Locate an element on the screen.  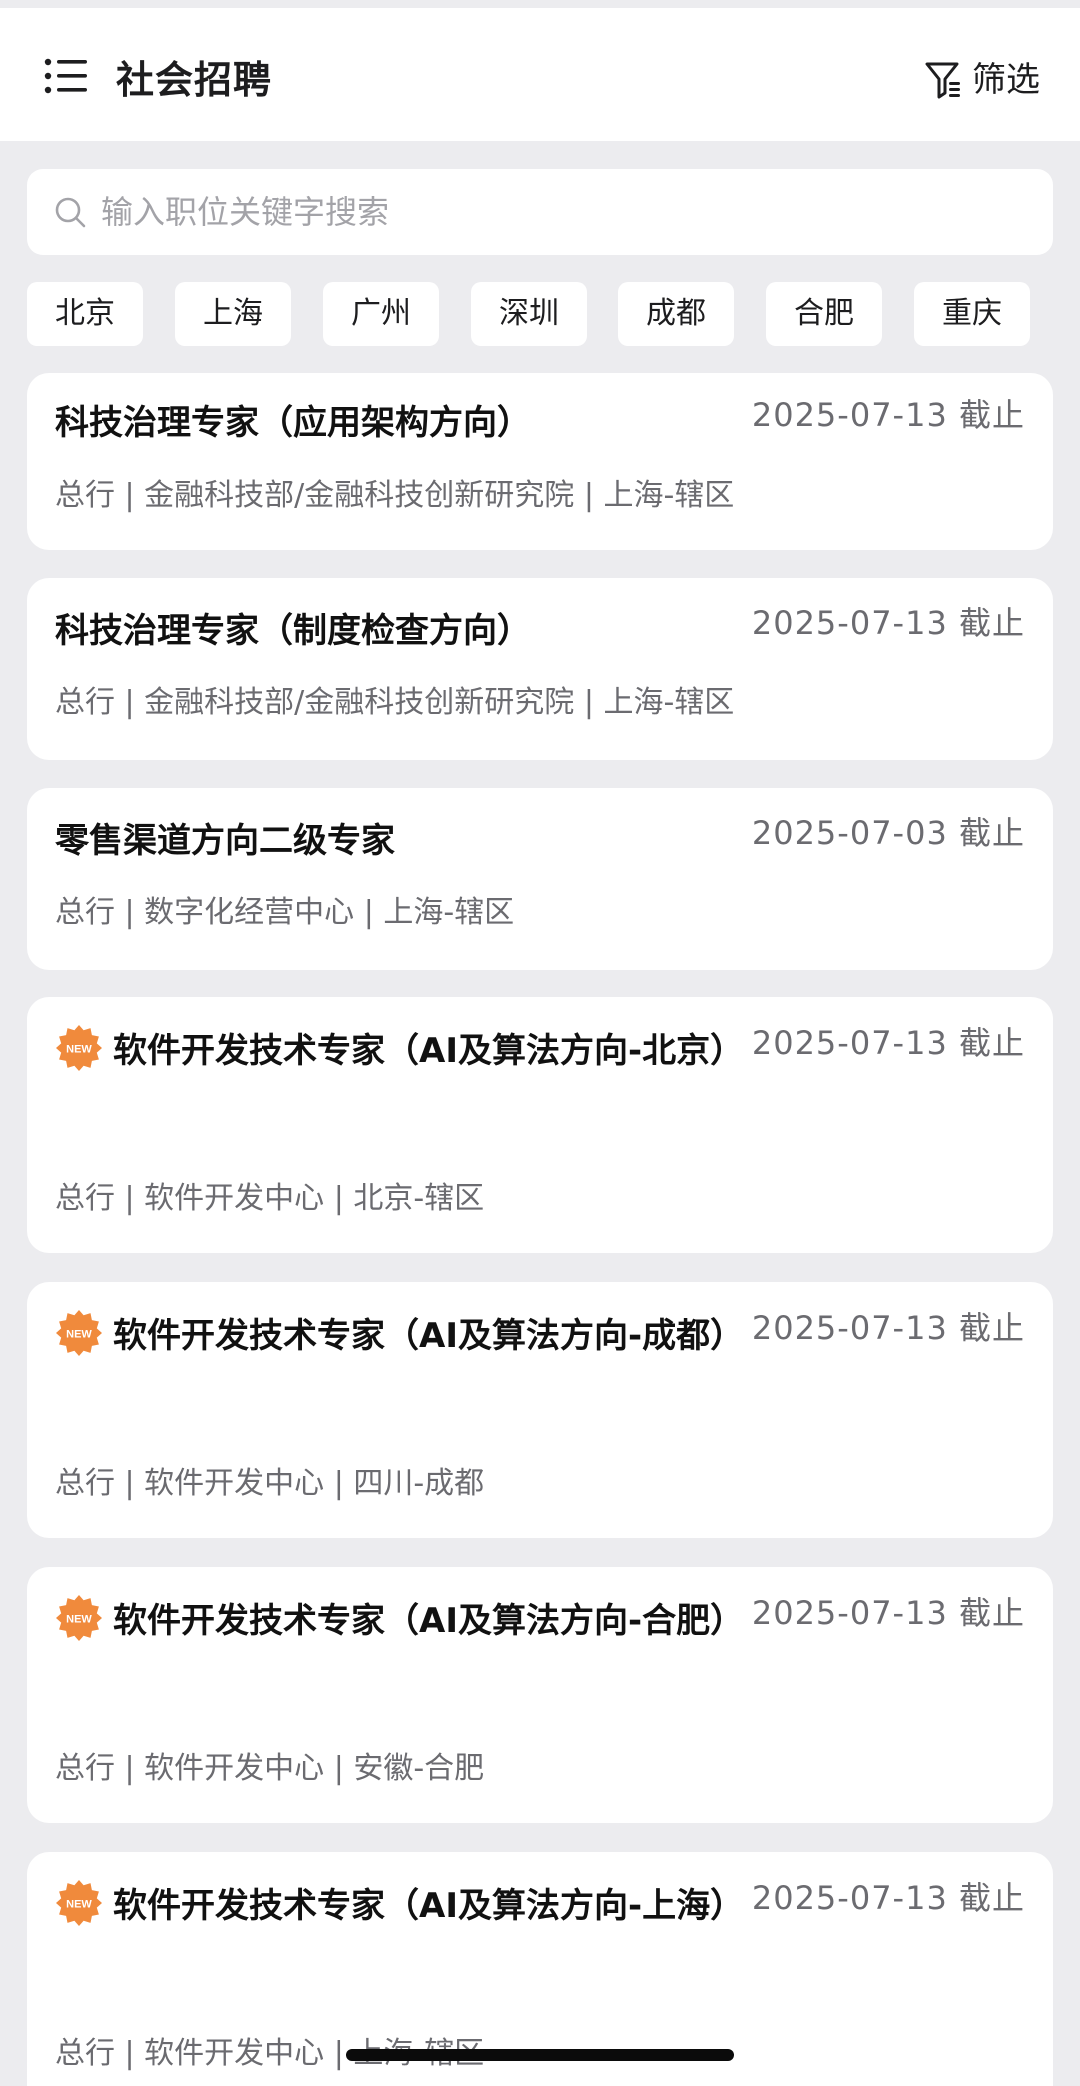
home-indicator is located at coordinates (540, 2055).